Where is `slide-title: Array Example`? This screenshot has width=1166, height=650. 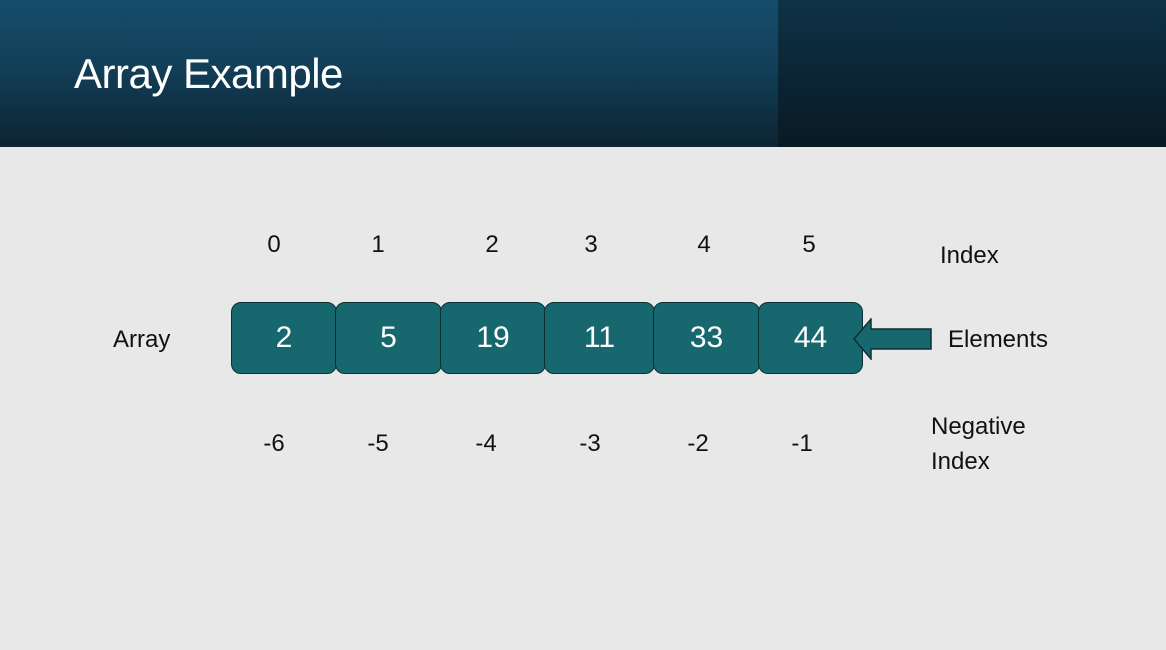 slide-title: Array Example is located at coordinates (208, 73).